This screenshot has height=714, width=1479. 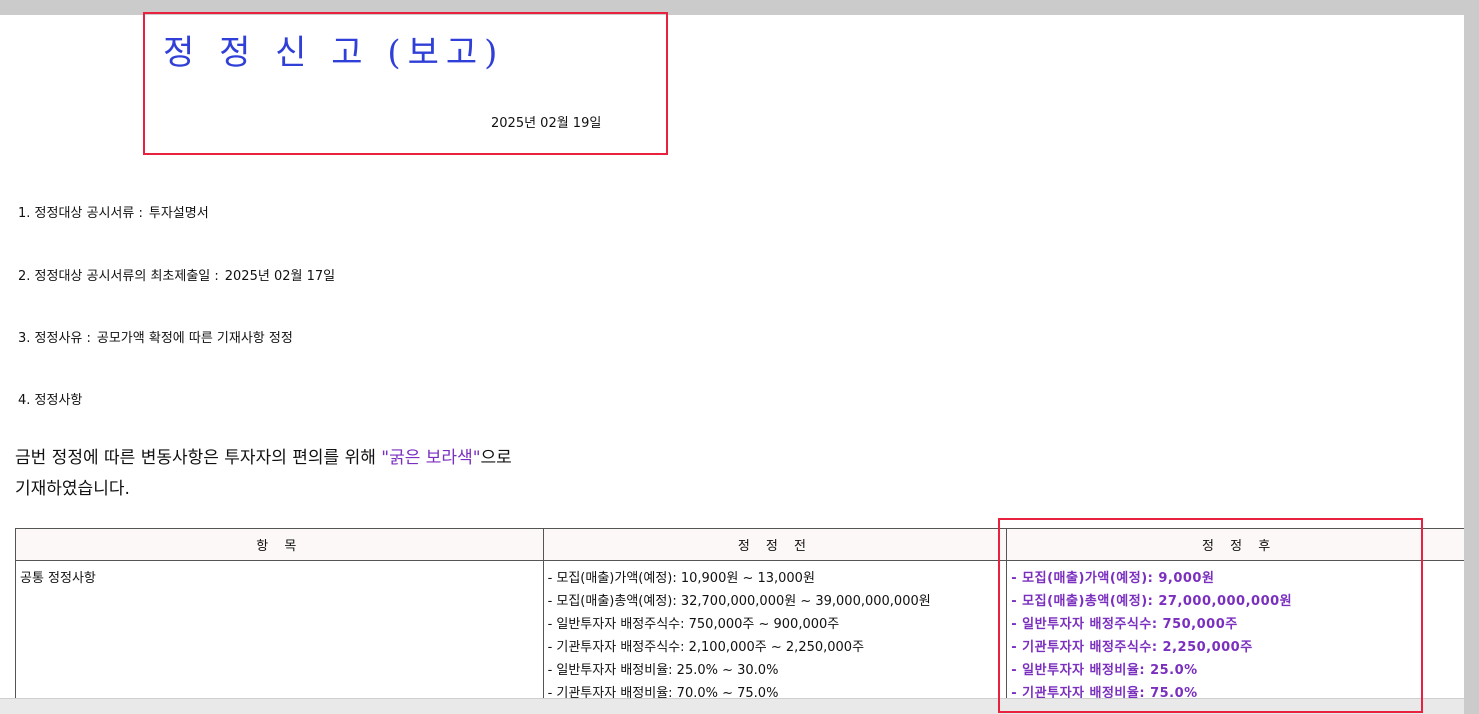 What do you see at coordinates (198, 458) in the screenshot?
I see `notice-part-1: 금번 정정에 따른 변동사항은 투자자의 편의를 위해` at bounding box center [198, 458].